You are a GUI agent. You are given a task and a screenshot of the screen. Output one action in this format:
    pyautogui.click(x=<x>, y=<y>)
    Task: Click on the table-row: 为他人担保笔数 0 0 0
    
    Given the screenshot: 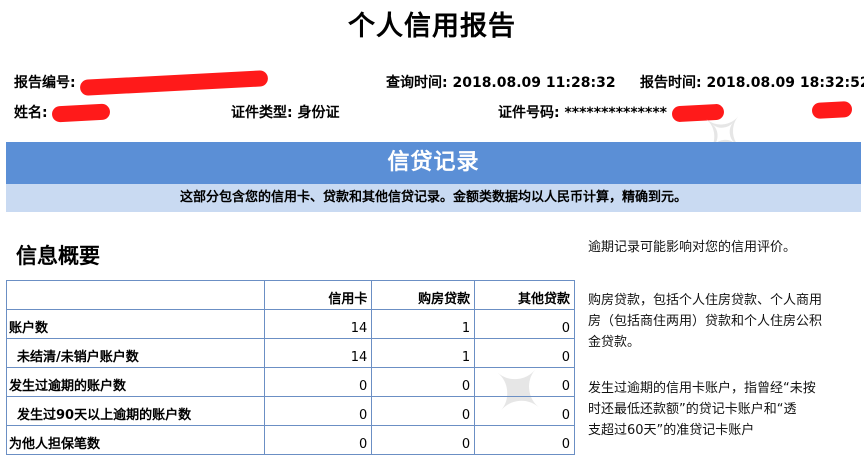 What is the action you would take?
    pyautogui.click(x=290, y=440)
    